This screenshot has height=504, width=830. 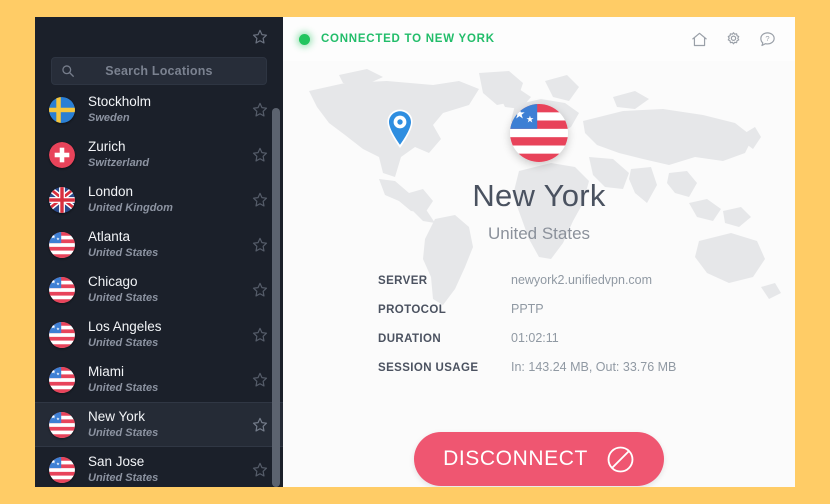 I want to click on disconnect-button: DISCONNECT, so click(x=539, y=459).